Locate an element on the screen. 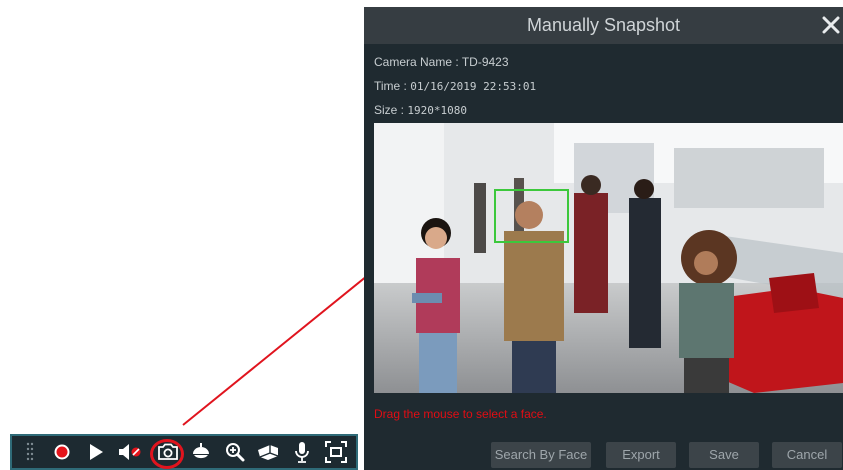  snapshot-highlight-ring is located at coordinates (167, 454).